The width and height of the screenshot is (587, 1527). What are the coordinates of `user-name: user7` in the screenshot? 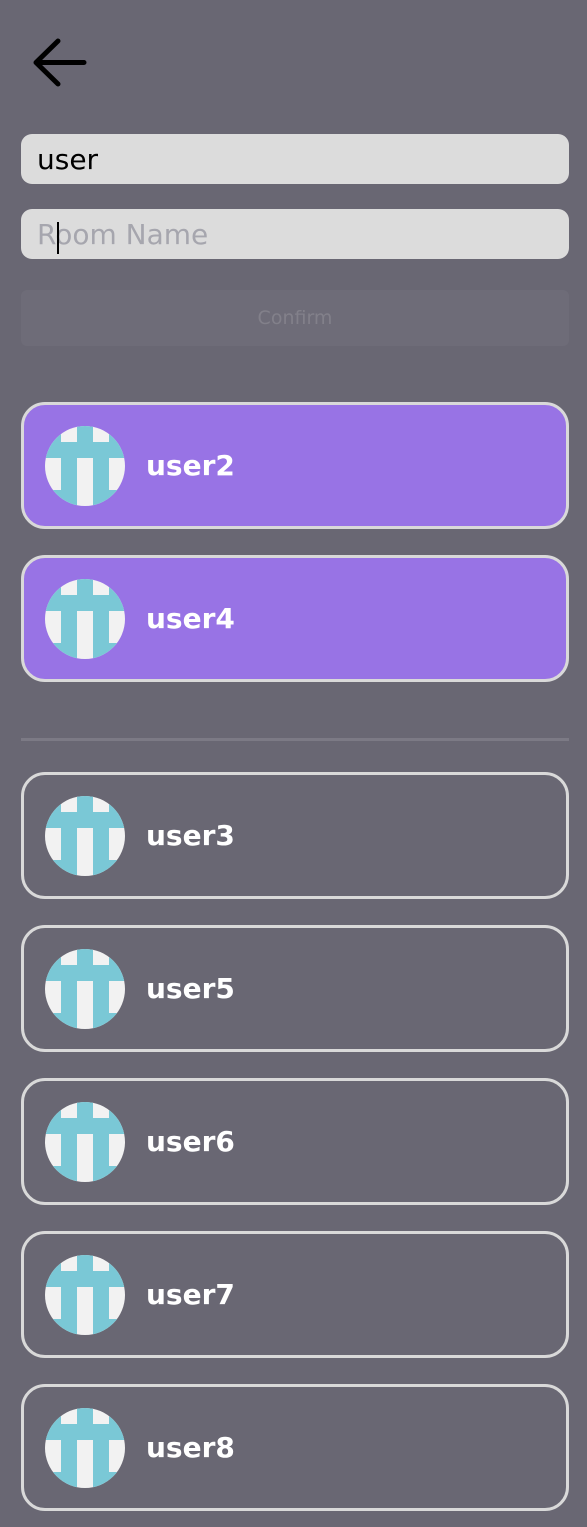 It's located at (190, 1294).